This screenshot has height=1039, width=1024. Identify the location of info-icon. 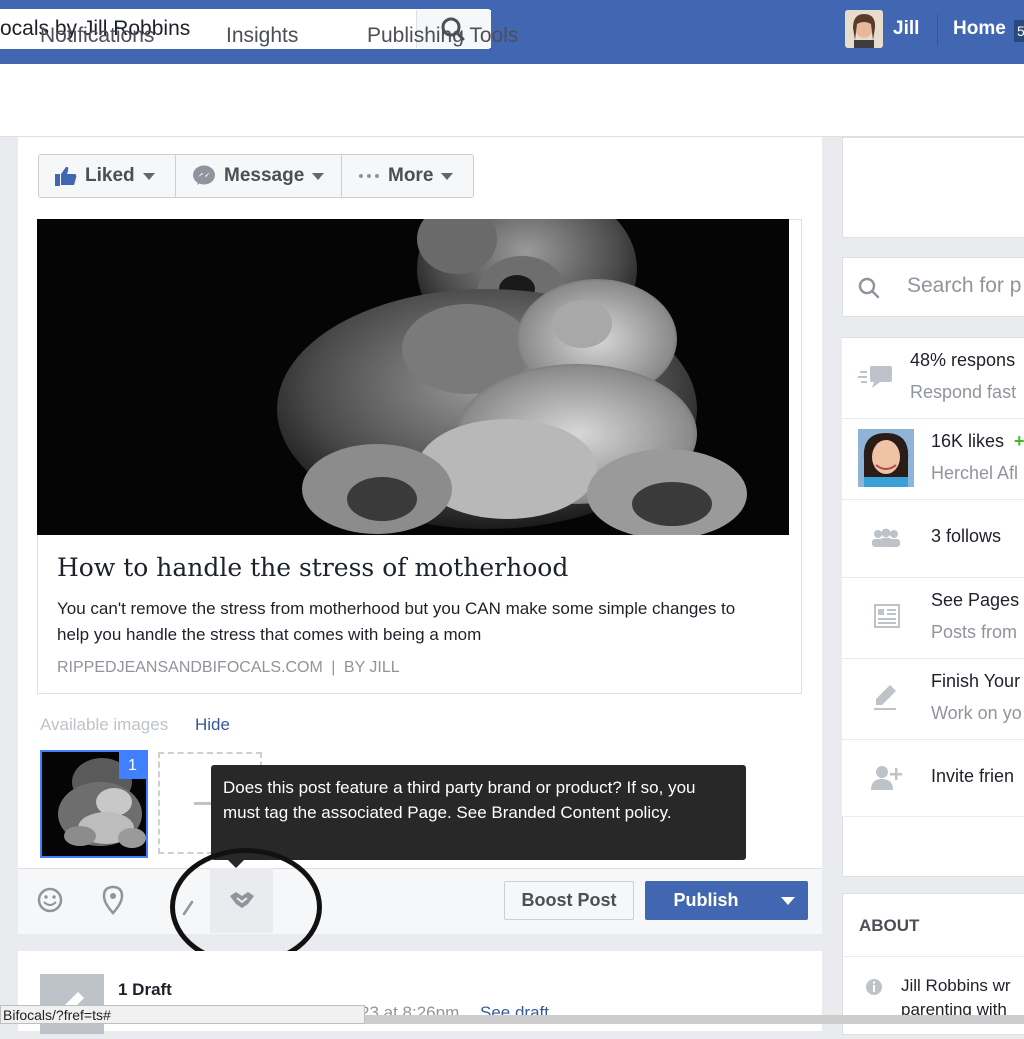
(874, 987).